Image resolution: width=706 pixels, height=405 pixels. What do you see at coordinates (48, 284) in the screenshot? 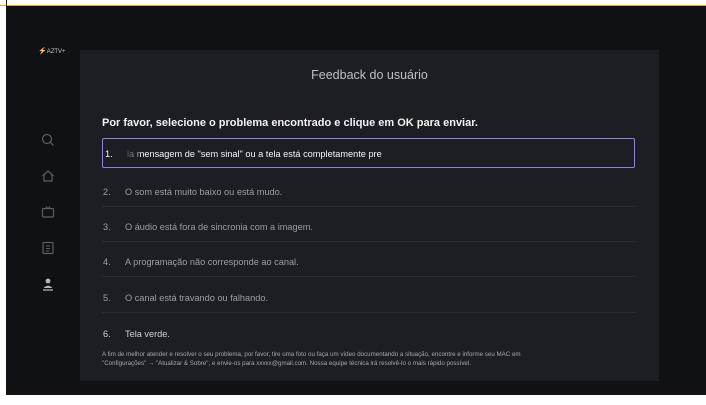
I see `user-icon` at bounding box center [48, 284].